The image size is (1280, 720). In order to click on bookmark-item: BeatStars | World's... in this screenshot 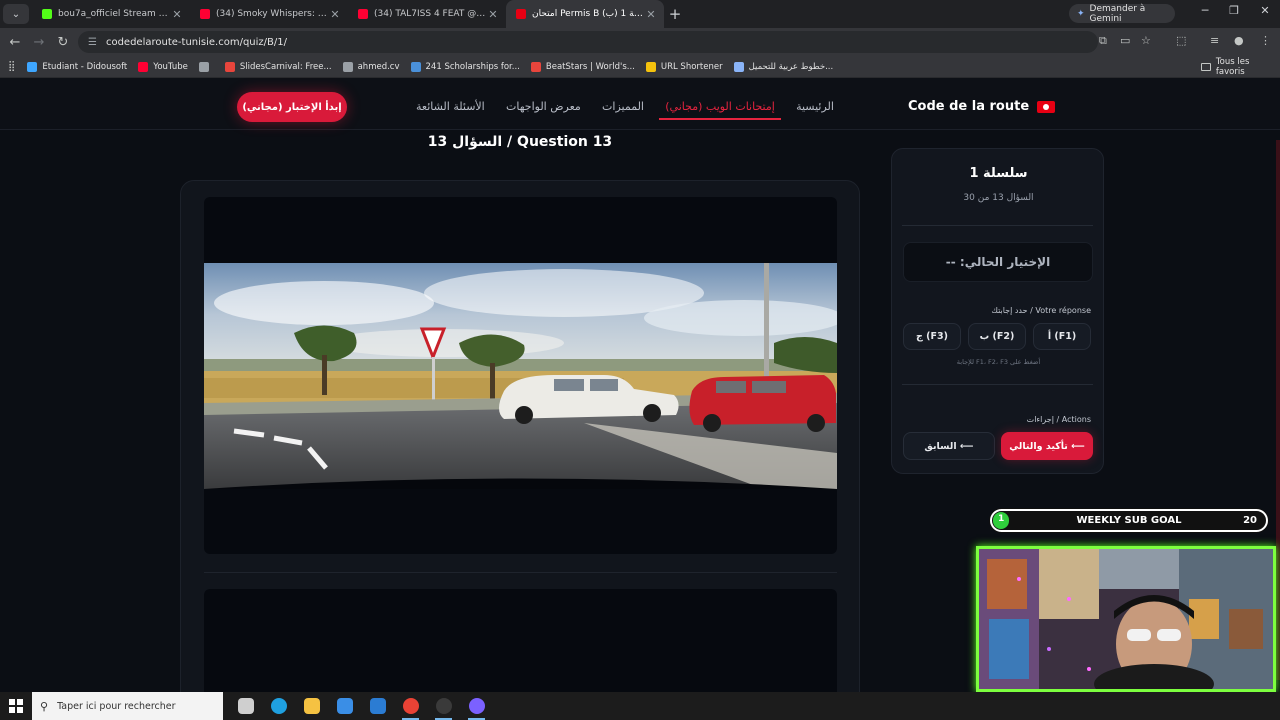, I will do `click(582, 66)`.